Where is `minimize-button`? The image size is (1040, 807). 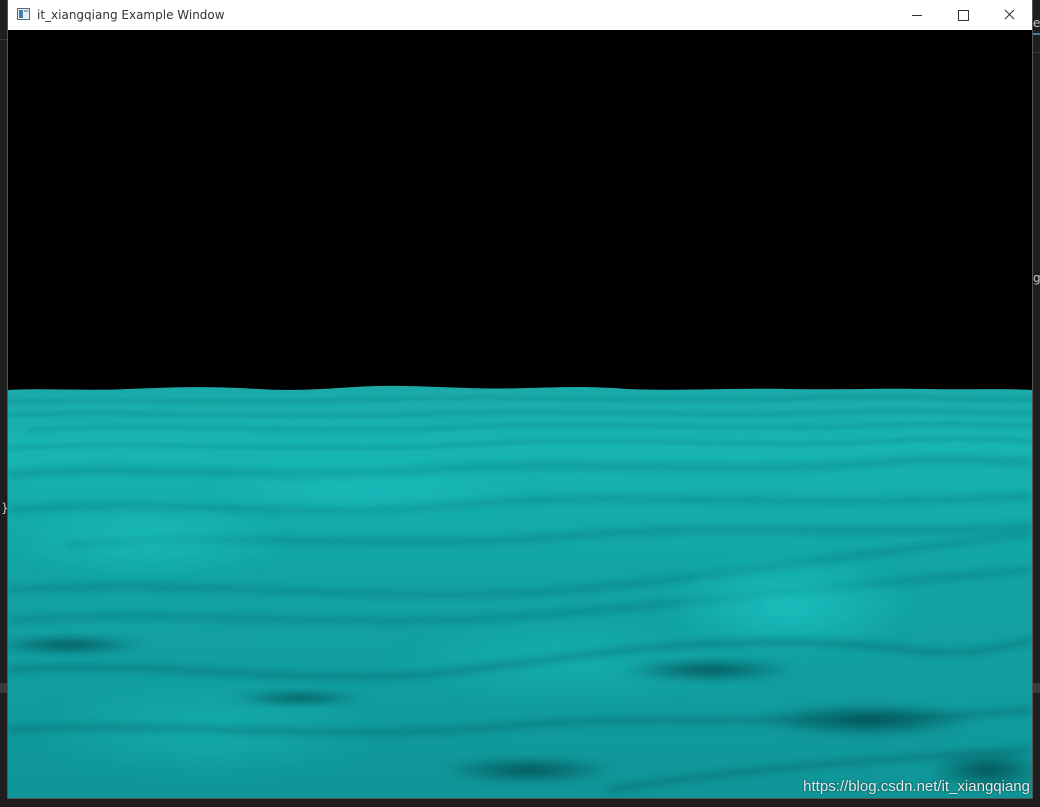
minimize-button is located at coordinates (917, 15).